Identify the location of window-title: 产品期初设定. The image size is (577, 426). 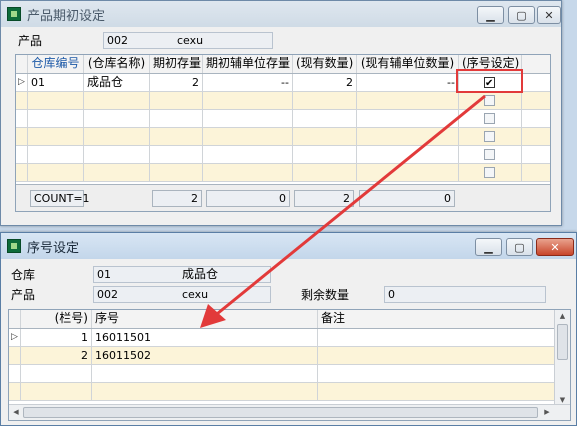
(66, 16).